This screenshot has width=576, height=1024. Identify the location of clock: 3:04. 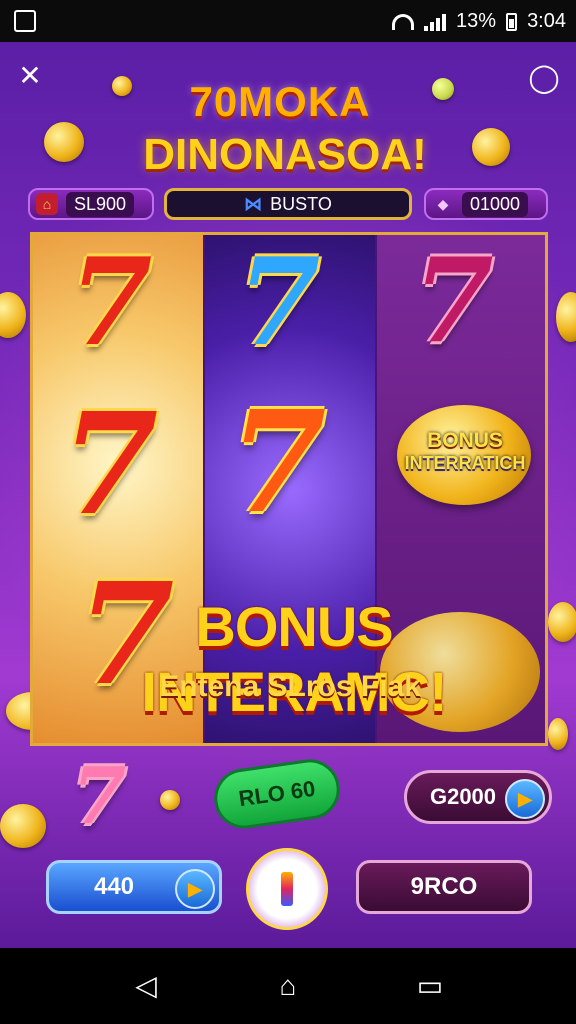
(546, 21).